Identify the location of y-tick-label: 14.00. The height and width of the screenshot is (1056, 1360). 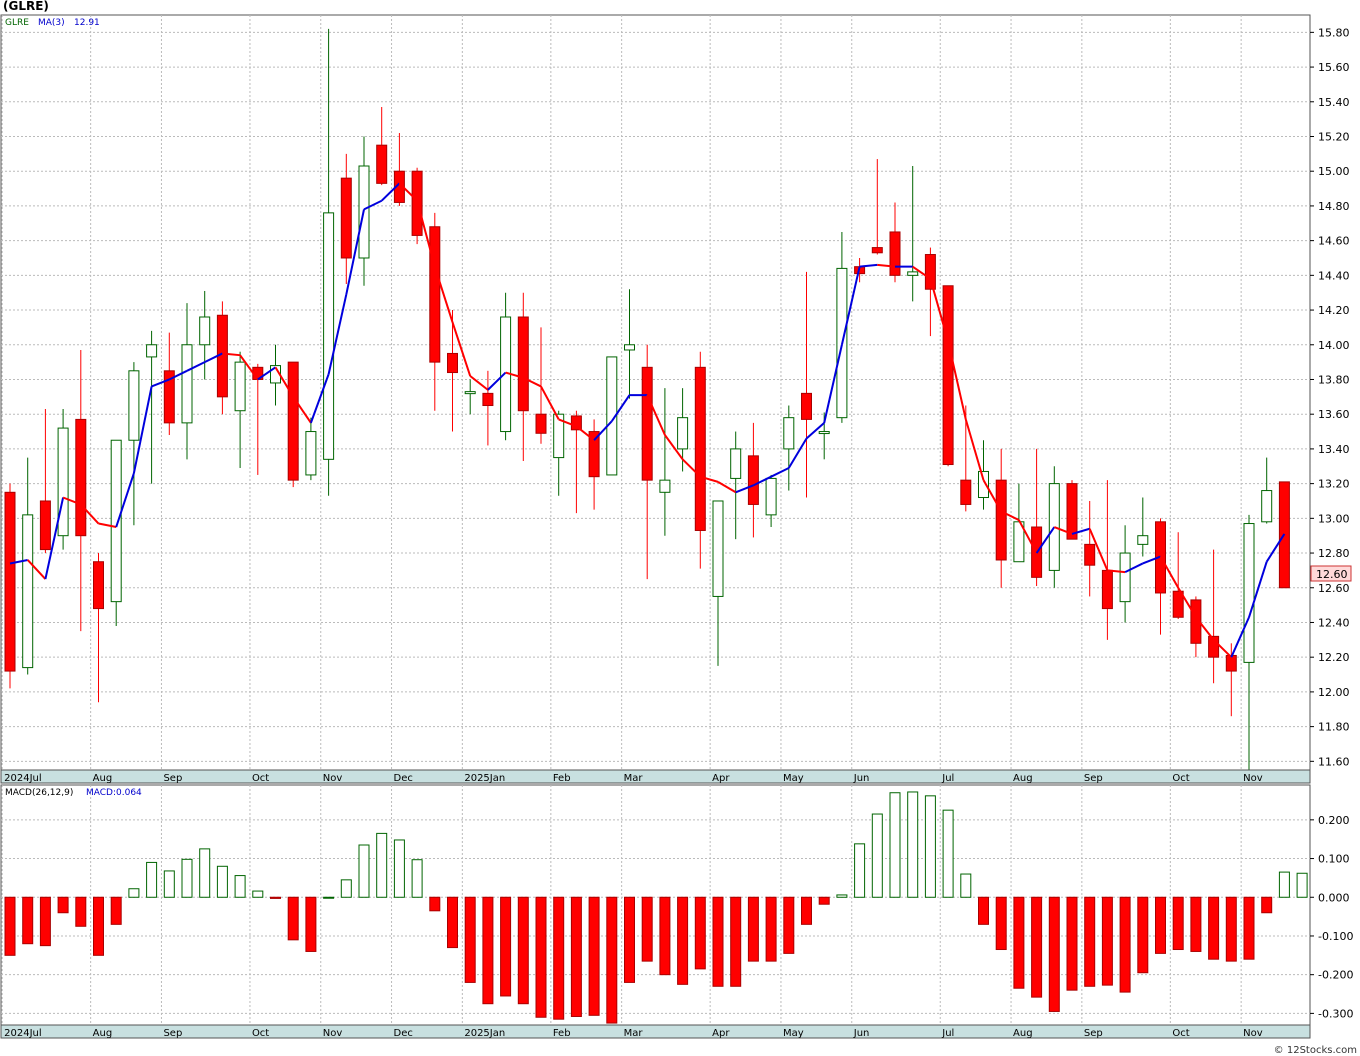
(1334, 345).